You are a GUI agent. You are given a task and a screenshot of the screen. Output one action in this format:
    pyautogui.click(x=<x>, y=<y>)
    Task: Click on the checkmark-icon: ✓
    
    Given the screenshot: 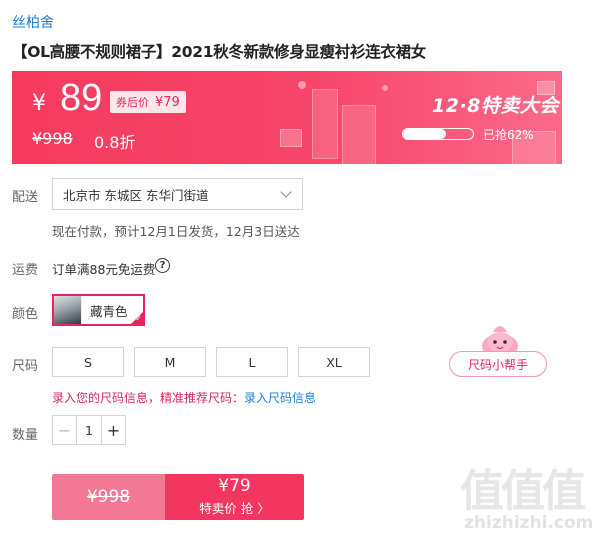 What is the action you would take?
    pyautogui.click(x=138, y=318)
    